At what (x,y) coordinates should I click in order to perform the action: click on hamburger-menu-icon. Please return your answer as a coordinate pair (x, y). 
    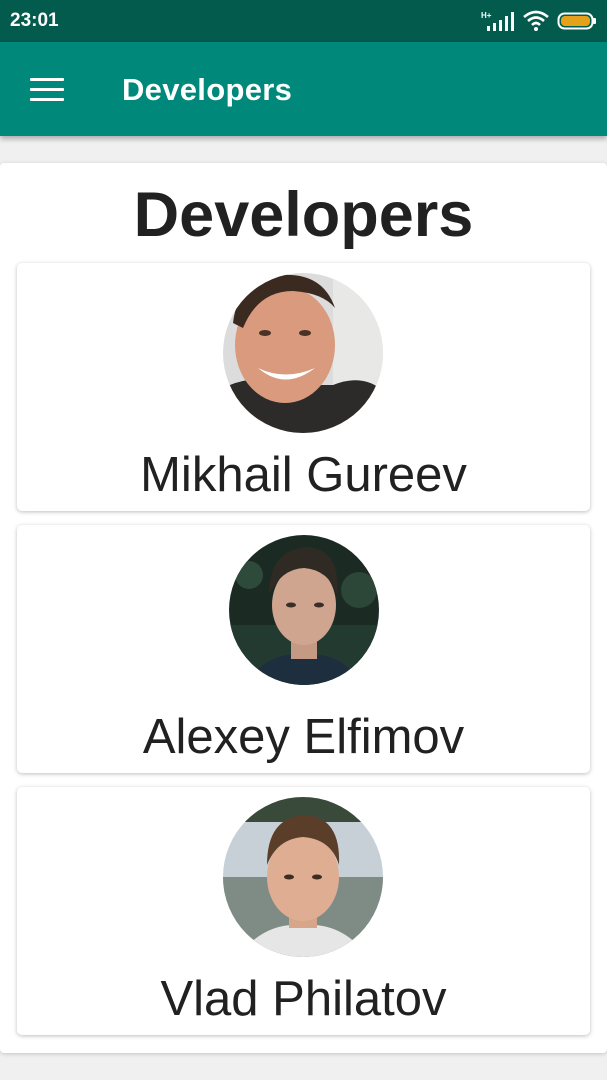
    Looking at the image, I should click on (47, 90).